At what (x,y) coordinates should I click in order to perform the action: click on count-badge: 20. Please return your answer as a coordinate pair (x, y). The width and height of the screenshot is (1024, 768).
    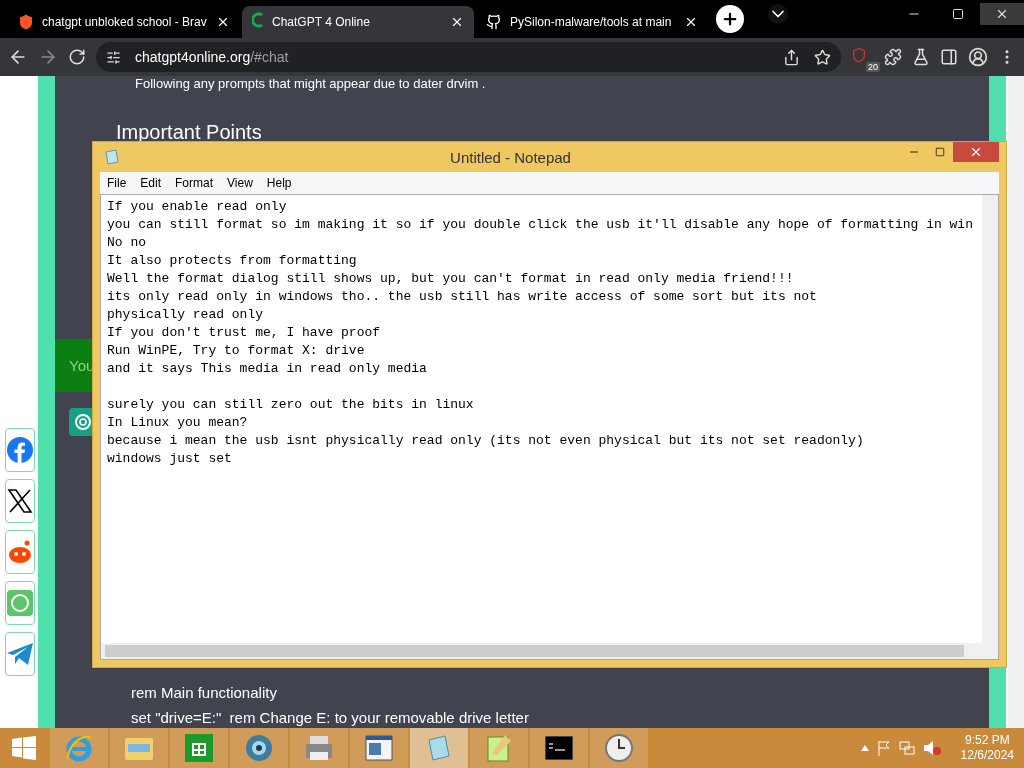
    Looking at the image, I should click on (873, 66).